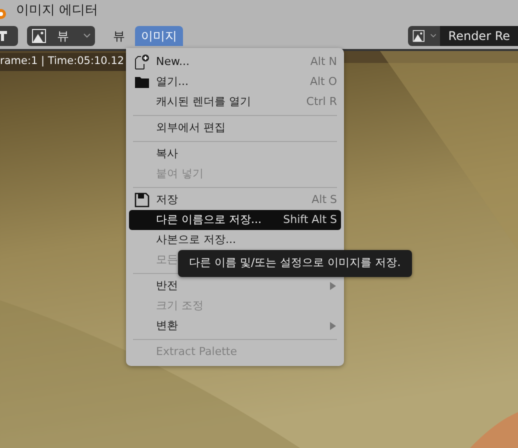  I want to click on editor-type-dropdown, so click(9, 36).